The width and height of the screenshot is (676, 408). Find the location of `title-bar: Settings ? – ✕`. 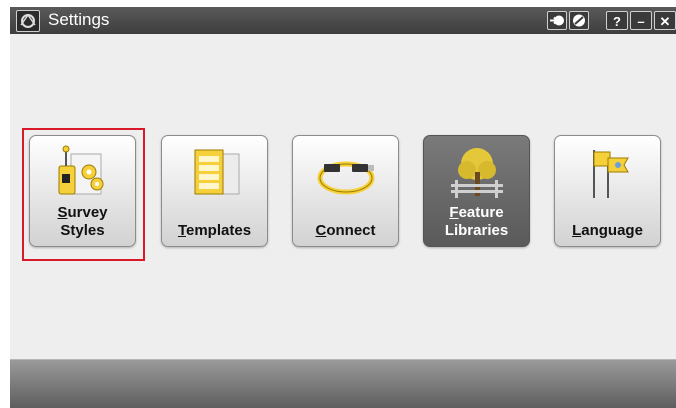

title-bar: Settings ? – ✕ is located at coordinates (343, 20).